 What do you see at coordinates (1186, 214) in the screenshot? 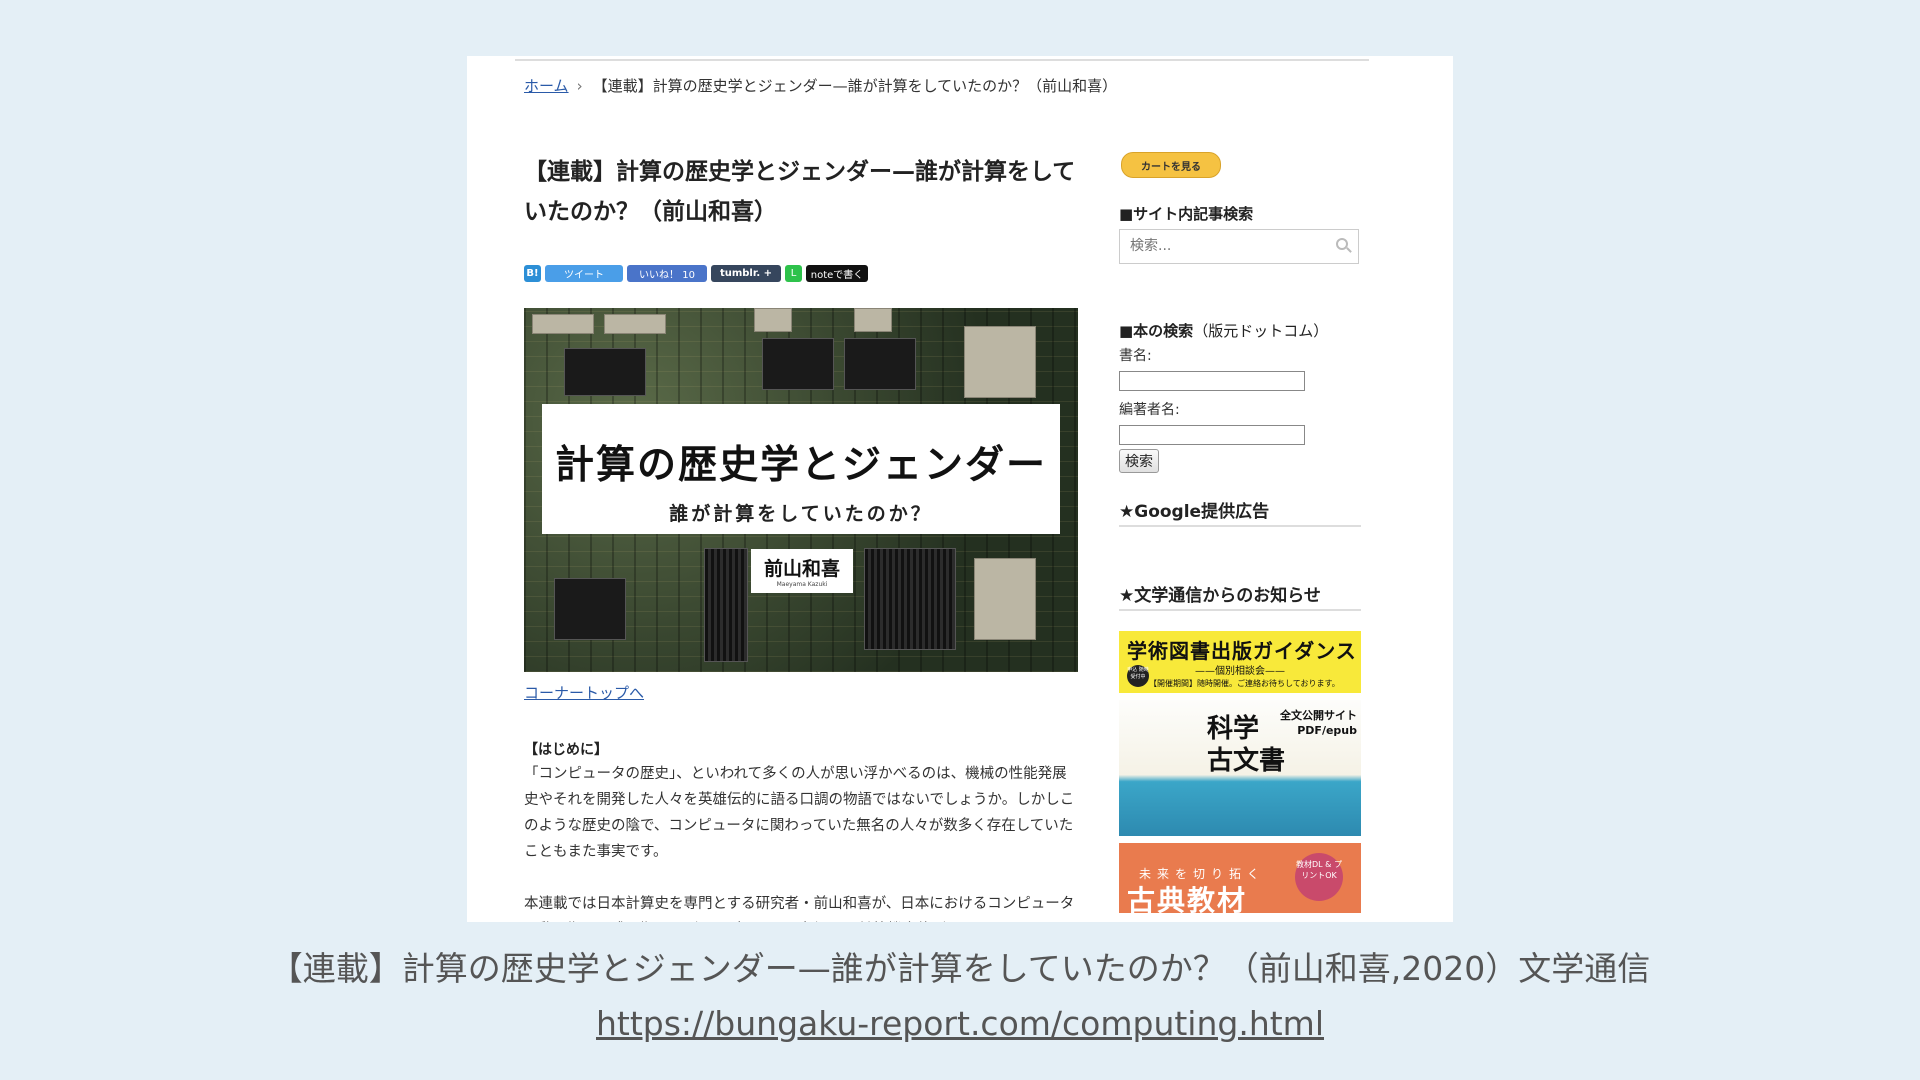
I see `site-search-title: ■サイト内記事検索` at bounding box center [1186, 214].